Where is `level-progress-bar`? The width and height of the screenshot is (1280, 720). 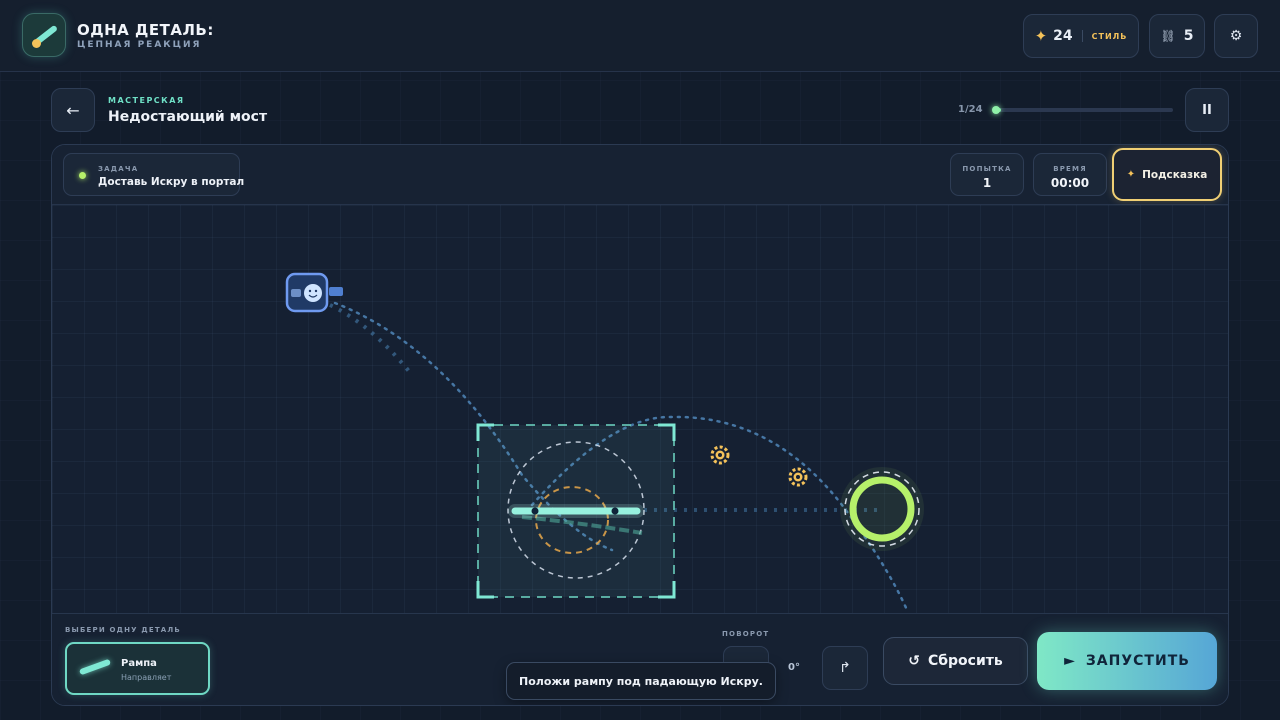
level-progress-bar is located at coordinates (1082, 110).